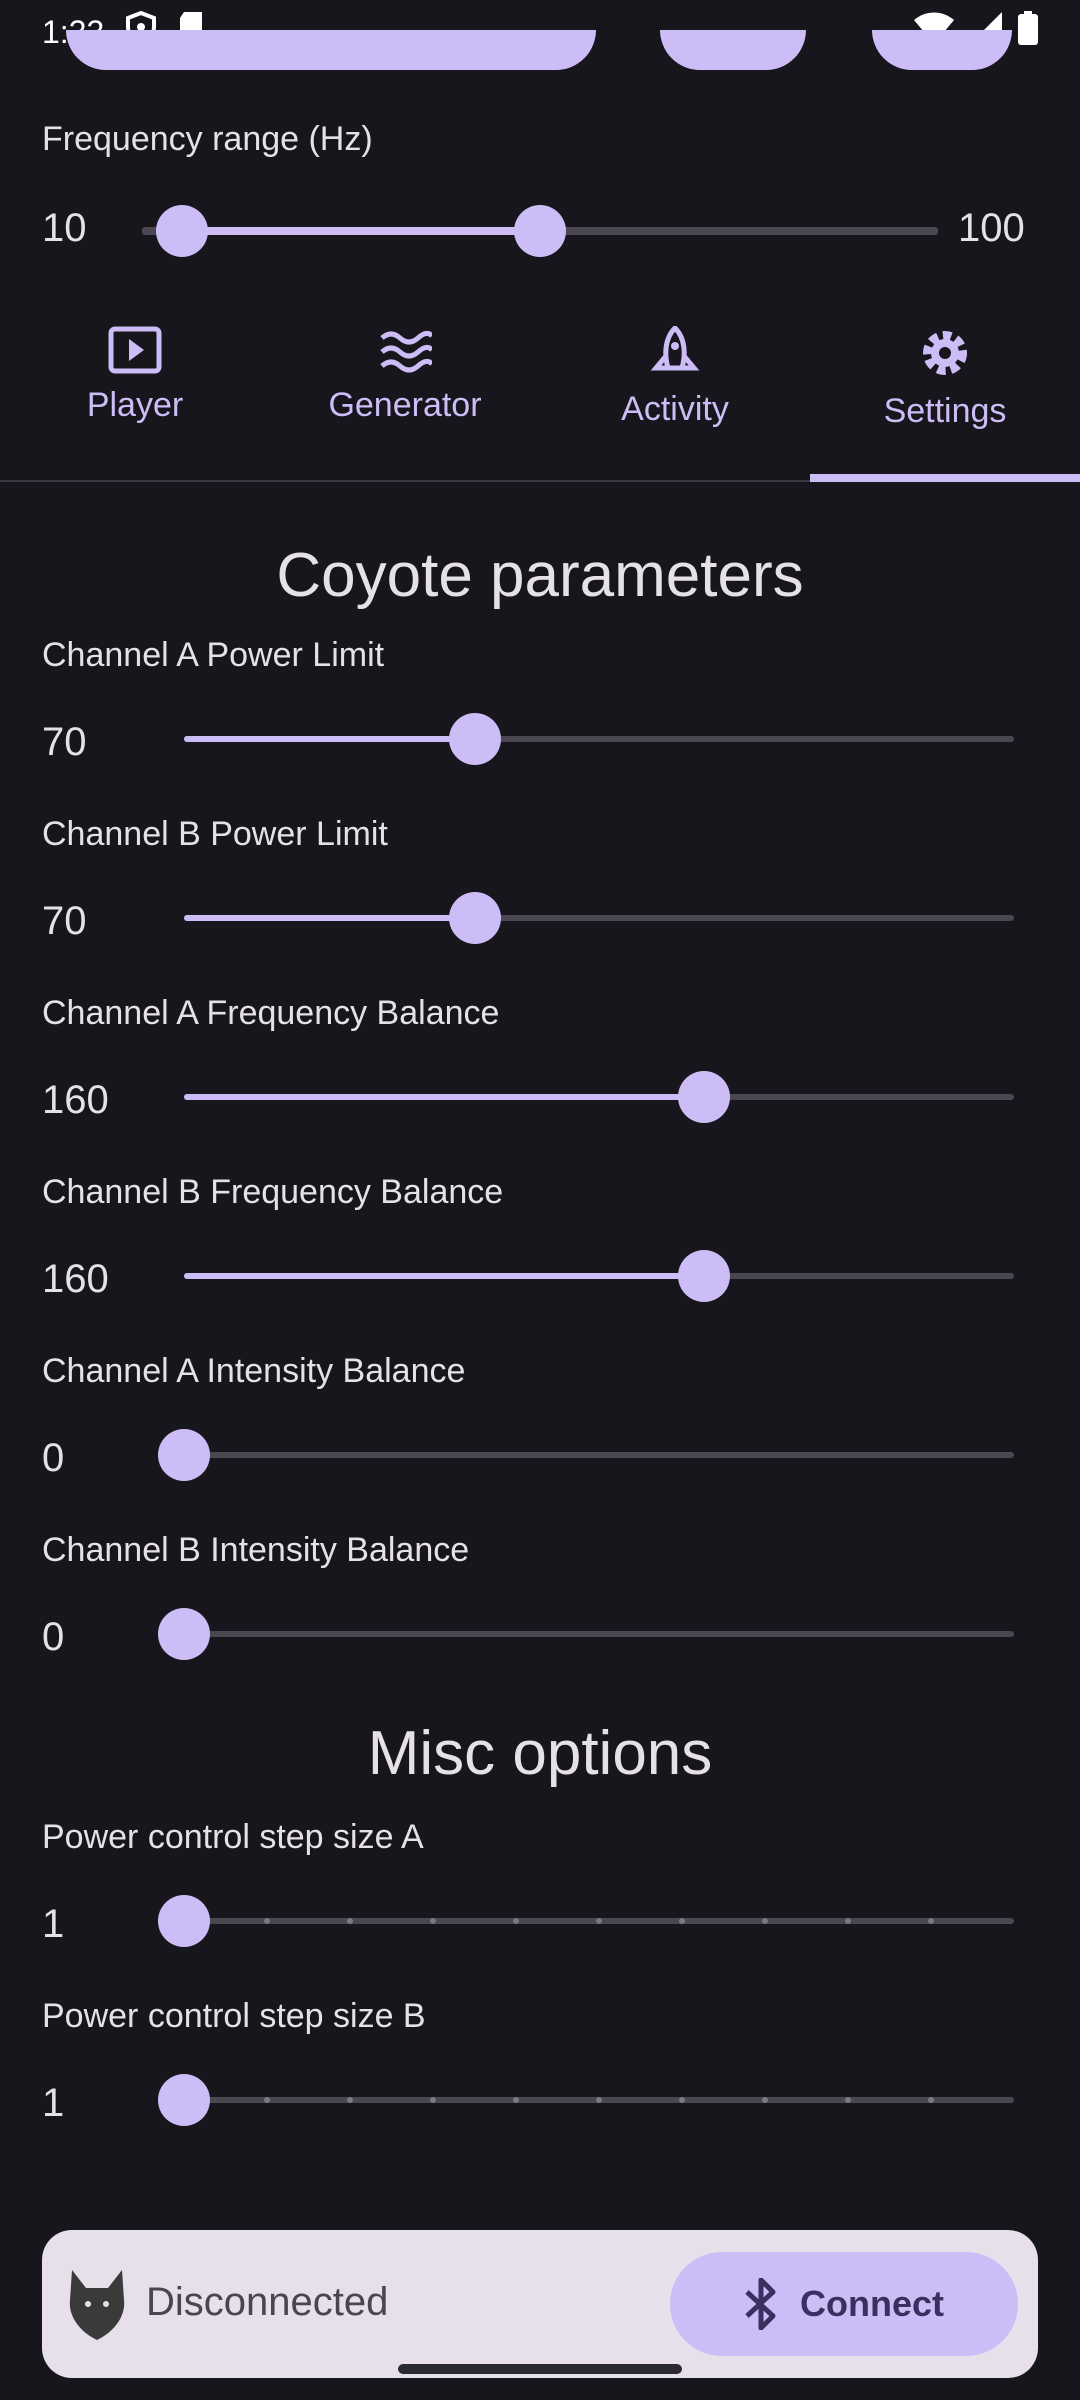 This screenshot has height=2400, width=1080. What do you see at coordinates (540, 231) in the screenshot?
I see `frequency-range-high-thumb` at bounding box center [540, 231].